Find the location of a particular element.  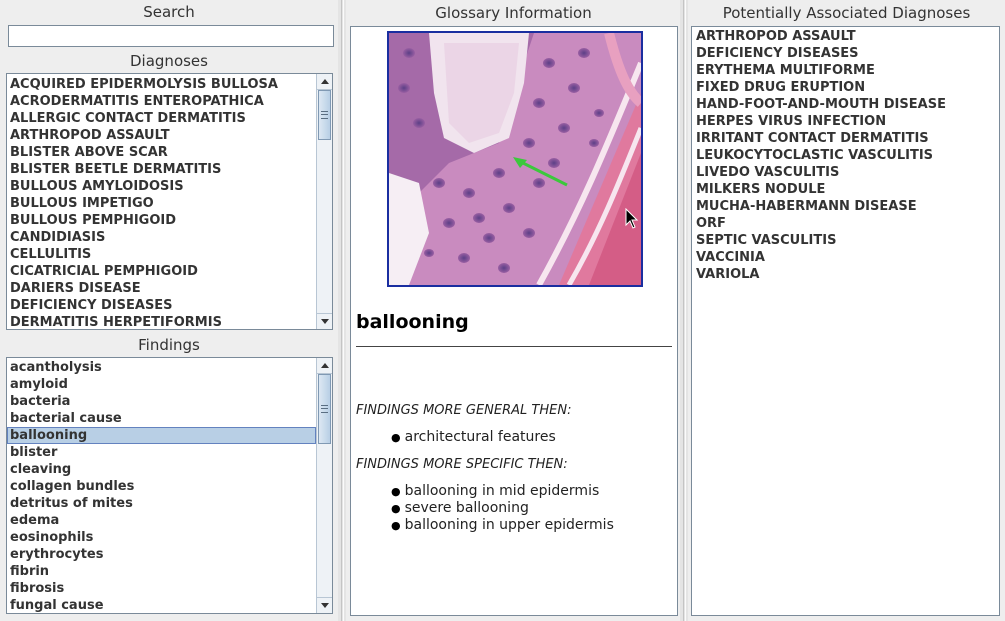

finding-item: erythrocytes is located at coordinates (161, 554).